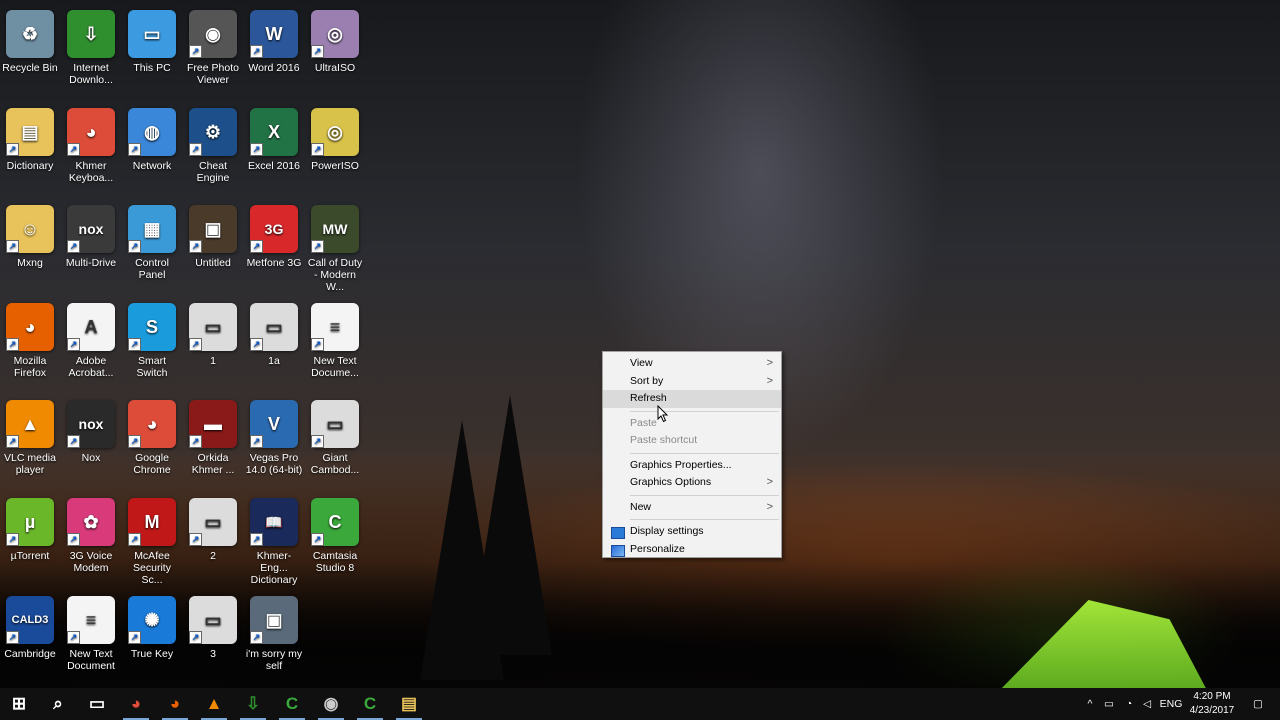  What do you see at coordinates (1109, 704) in the screenshot?
I see `power-icon: ▭` at bounding box center [1109, 704].